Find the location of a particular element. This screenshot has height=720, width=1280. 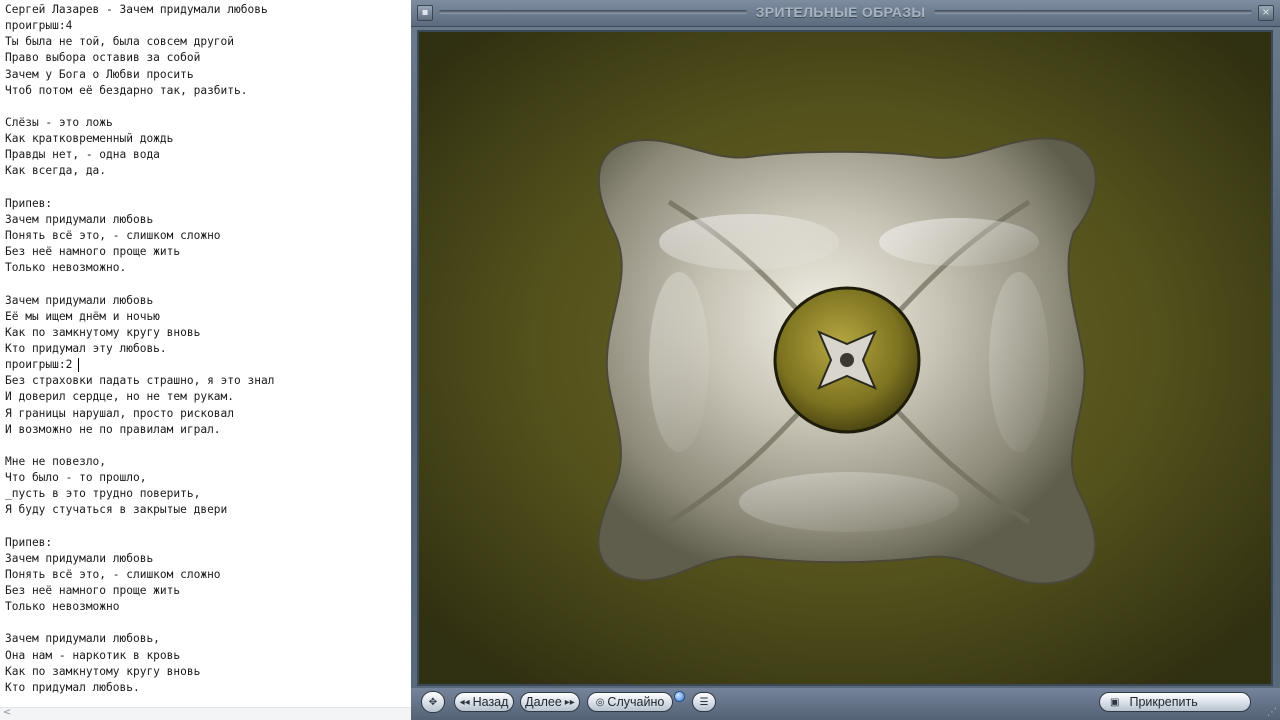

pin-button: ▣ Прикрепить is located at coordinates (1175, 702).